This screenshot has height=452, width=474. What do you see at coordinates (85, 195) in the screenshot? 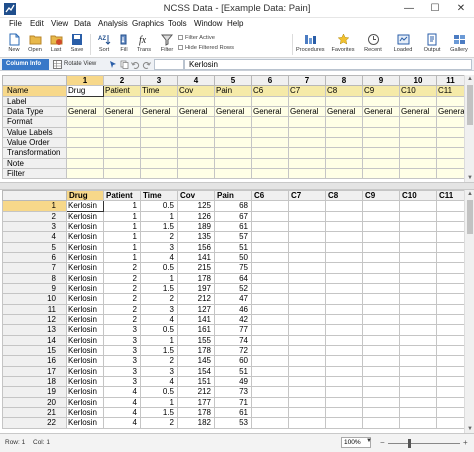
I see `column-header: Drug` at bounding box center [85, 195].